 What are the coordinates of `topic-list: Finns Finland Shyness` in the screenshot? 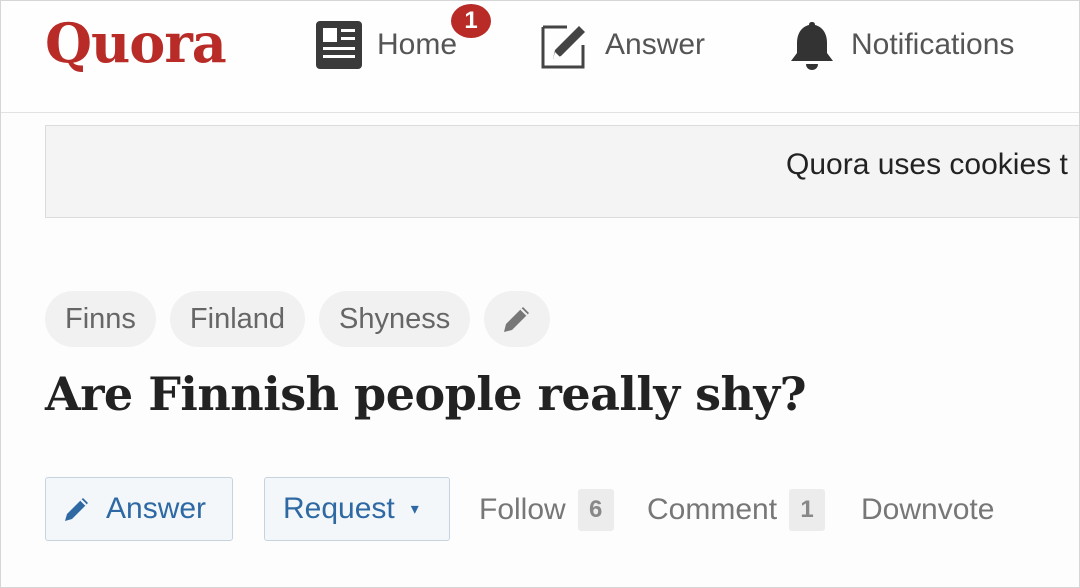 It's located at (298, 319).